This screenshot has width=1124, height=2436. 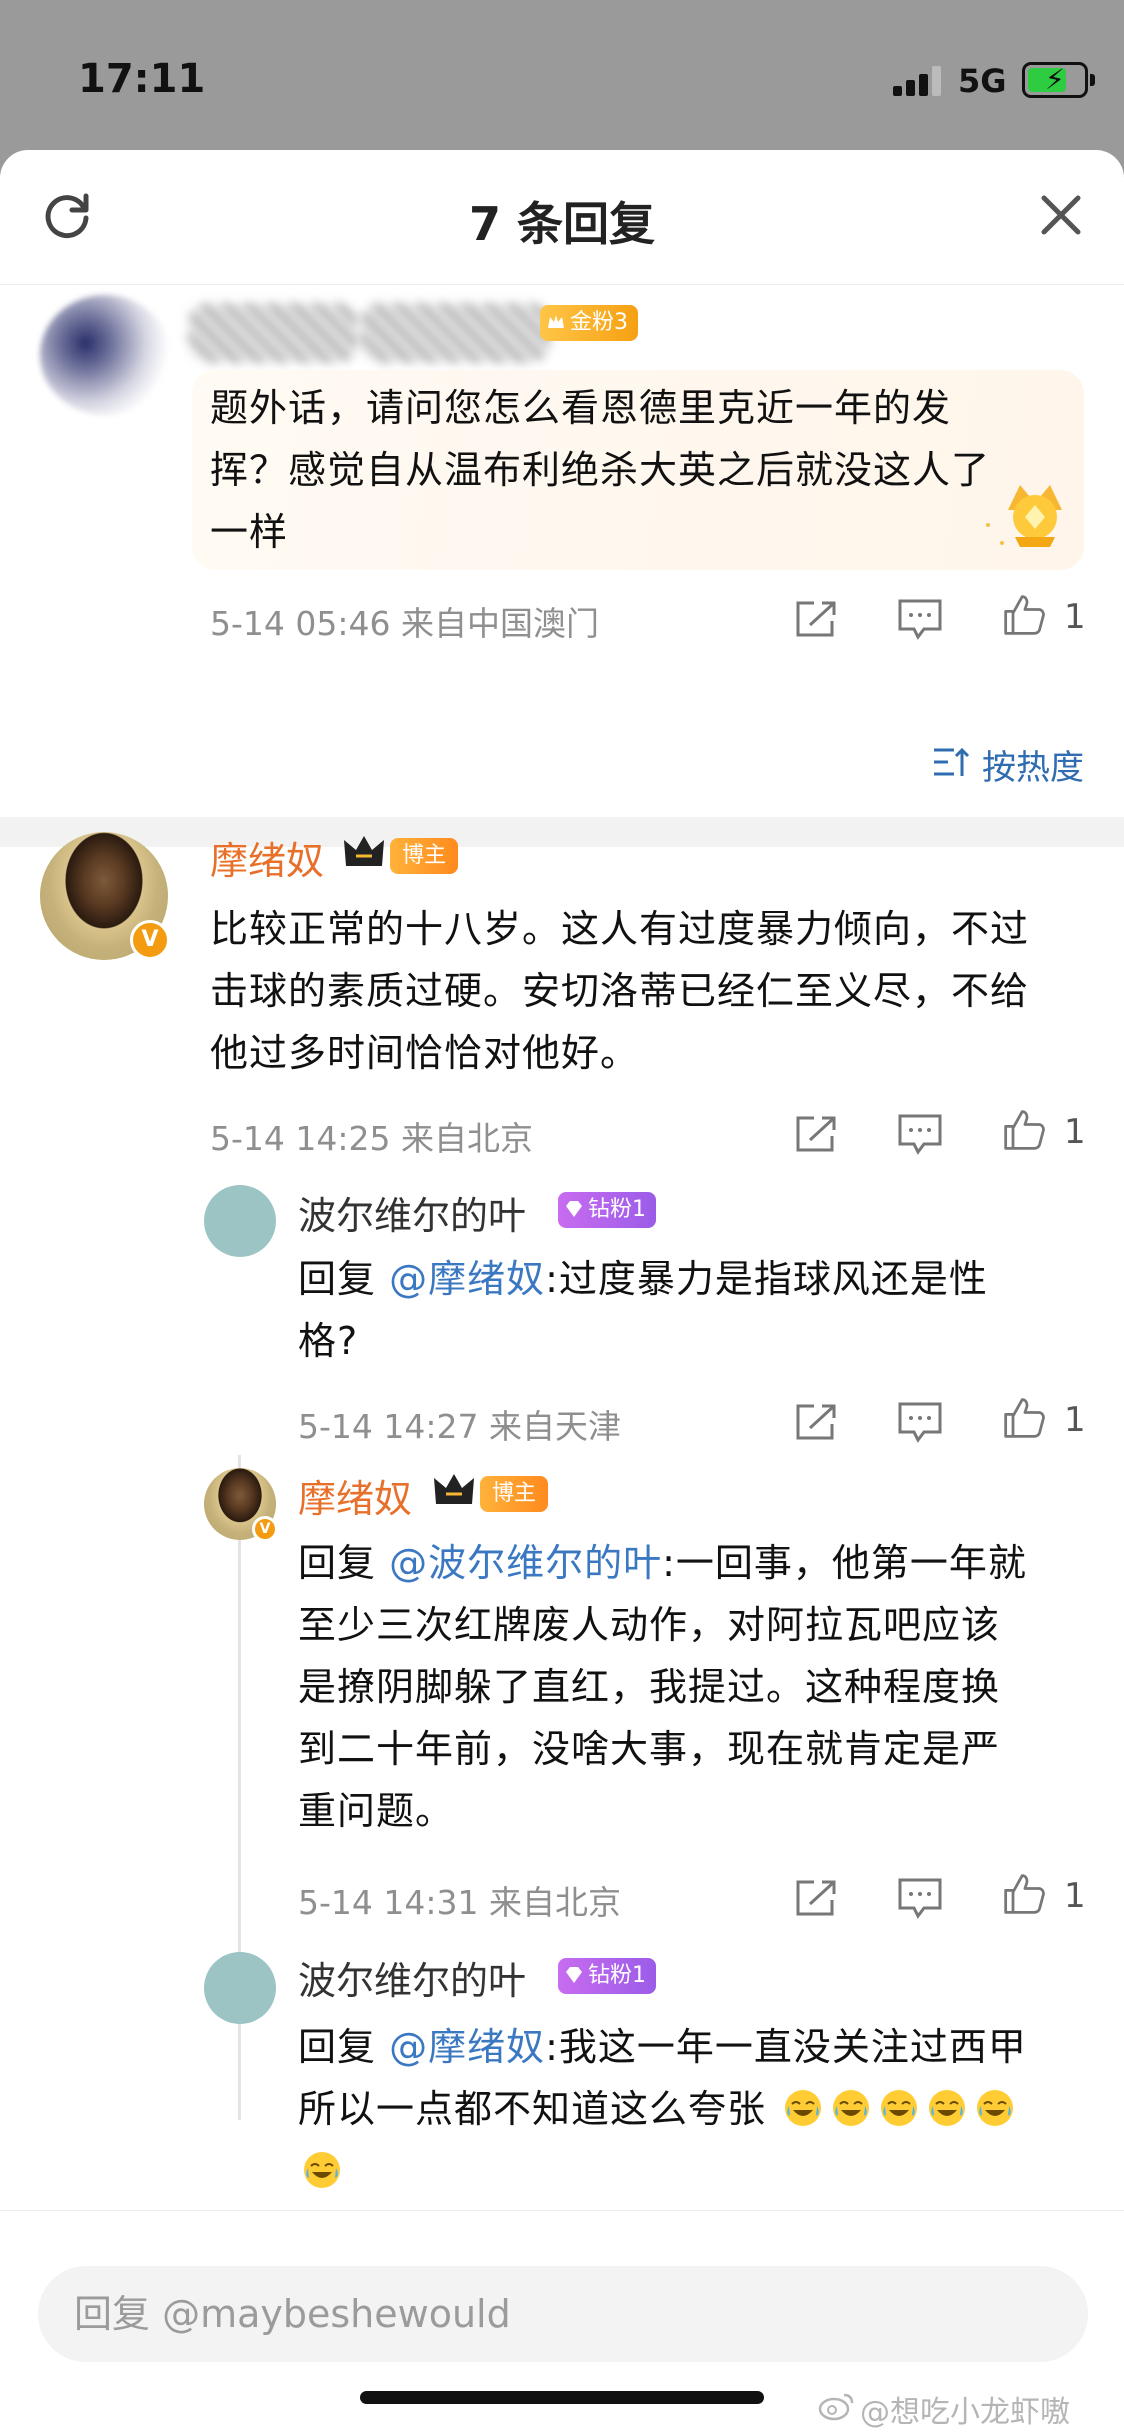 I want to click on comment-text-line: 所以一点都不知道这么夸张, so click(x=658, y=2109).